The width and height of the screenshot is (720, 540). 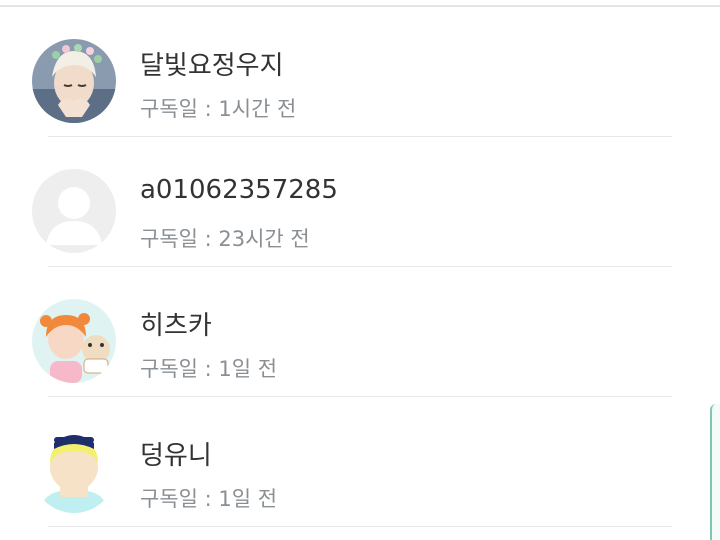 I want to click on scroll-edge-indicator, so click(x=715, y=472).